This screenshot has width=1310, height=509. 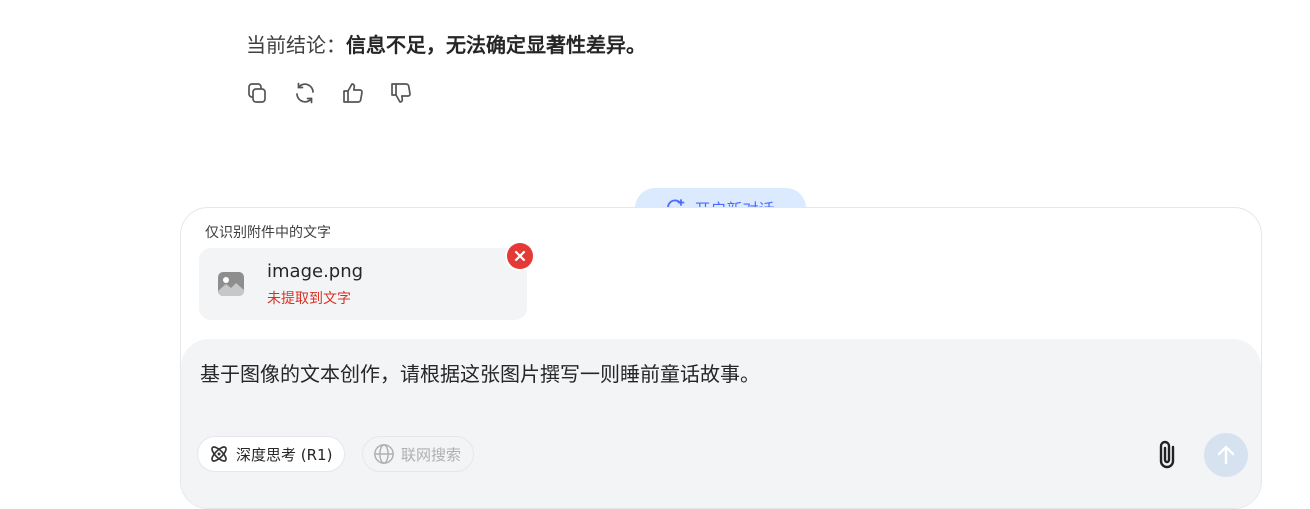 What do you see at coordinates (384, 454) in the screenshot?
I see `globe-icon` at bounding box center [384, 454].